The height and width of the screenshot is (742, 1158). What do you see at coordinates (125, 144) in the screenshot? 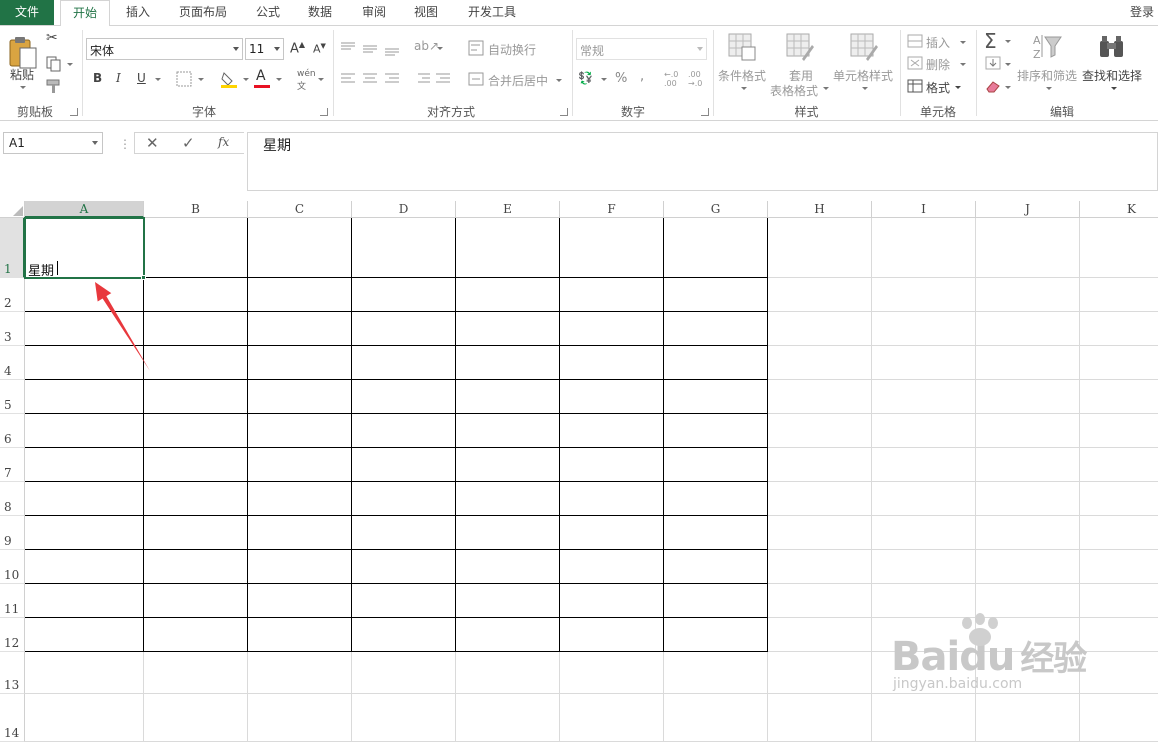
I see `formula-bar-grip-icon: ⋮` at bounding box center [125, 144].